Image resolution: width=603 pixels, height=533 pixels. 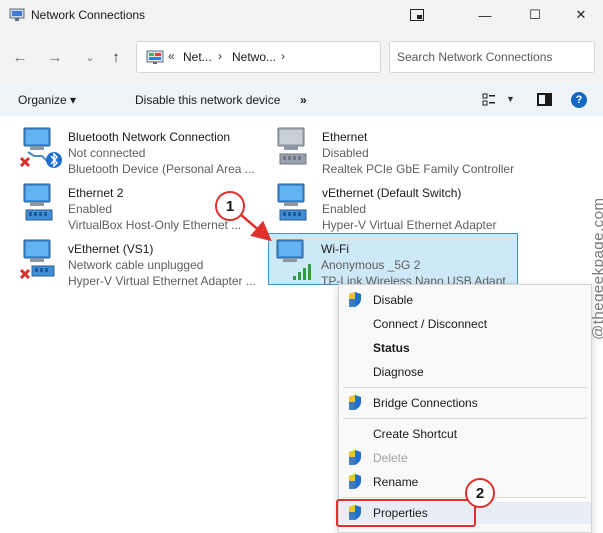 I want to click on more-commands-button: », so click(x=303, y=100).